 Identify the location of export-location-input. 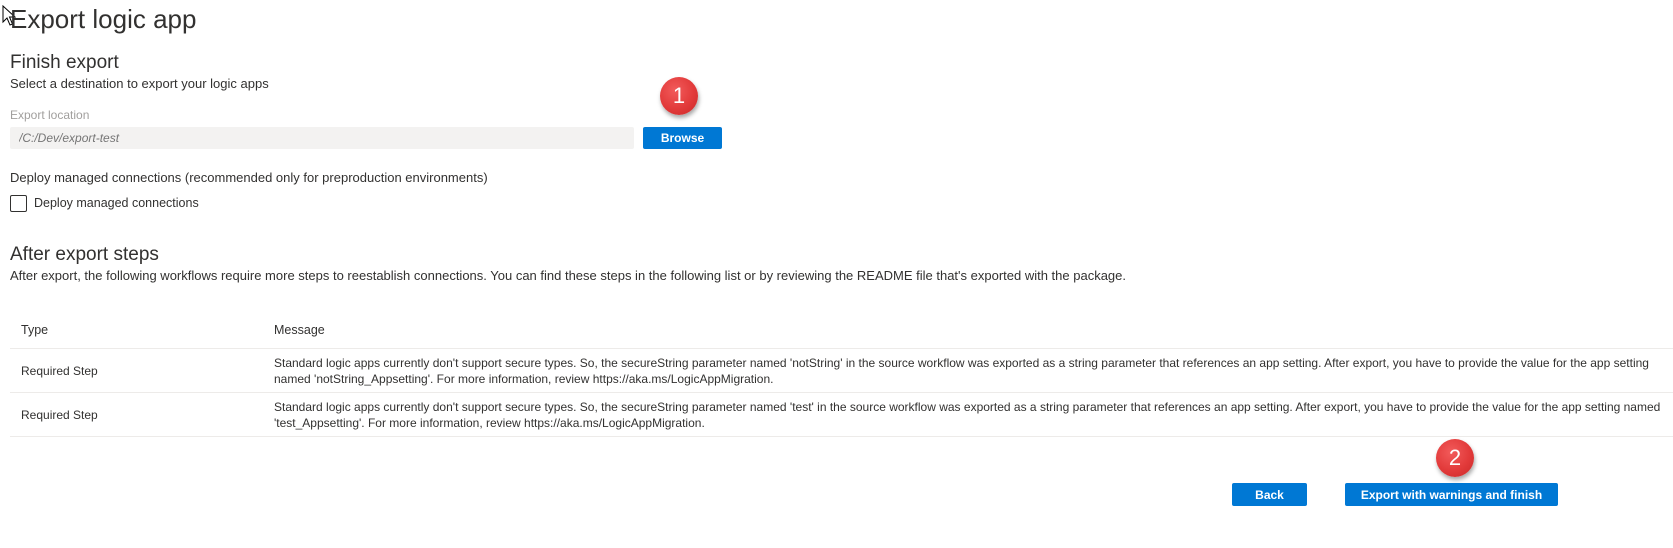
(322, 138).